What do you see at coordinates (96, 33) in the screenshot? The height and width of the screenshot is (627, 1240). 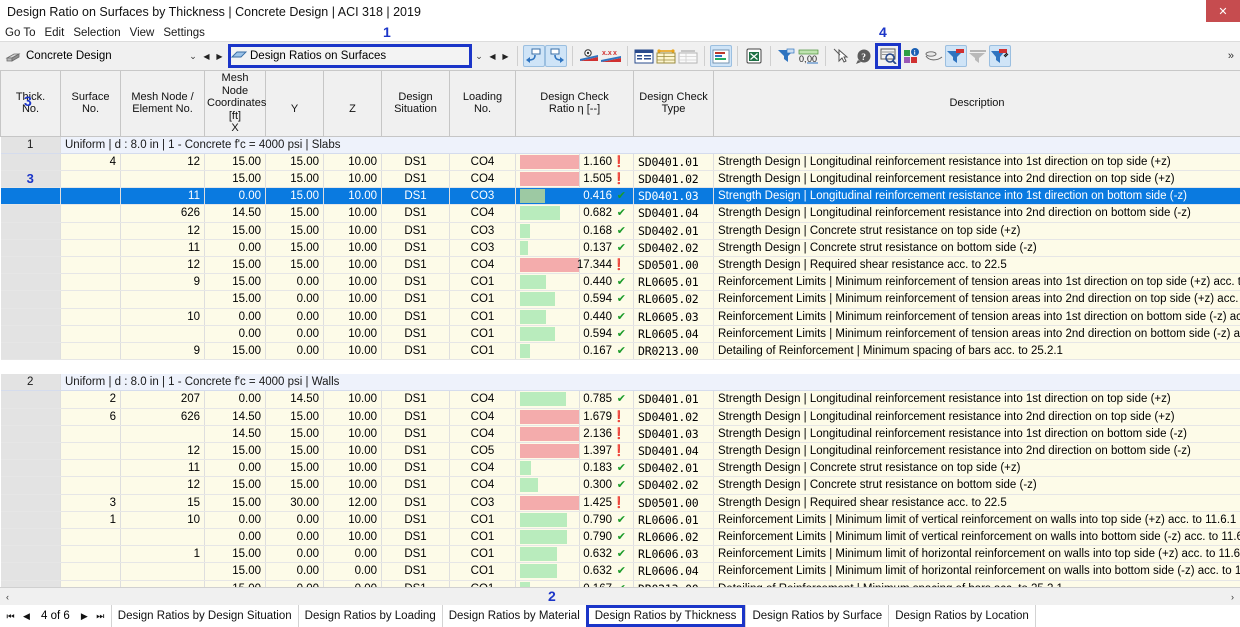 I see `menu-item-selection: Selection` at bounding box center [96, 33].